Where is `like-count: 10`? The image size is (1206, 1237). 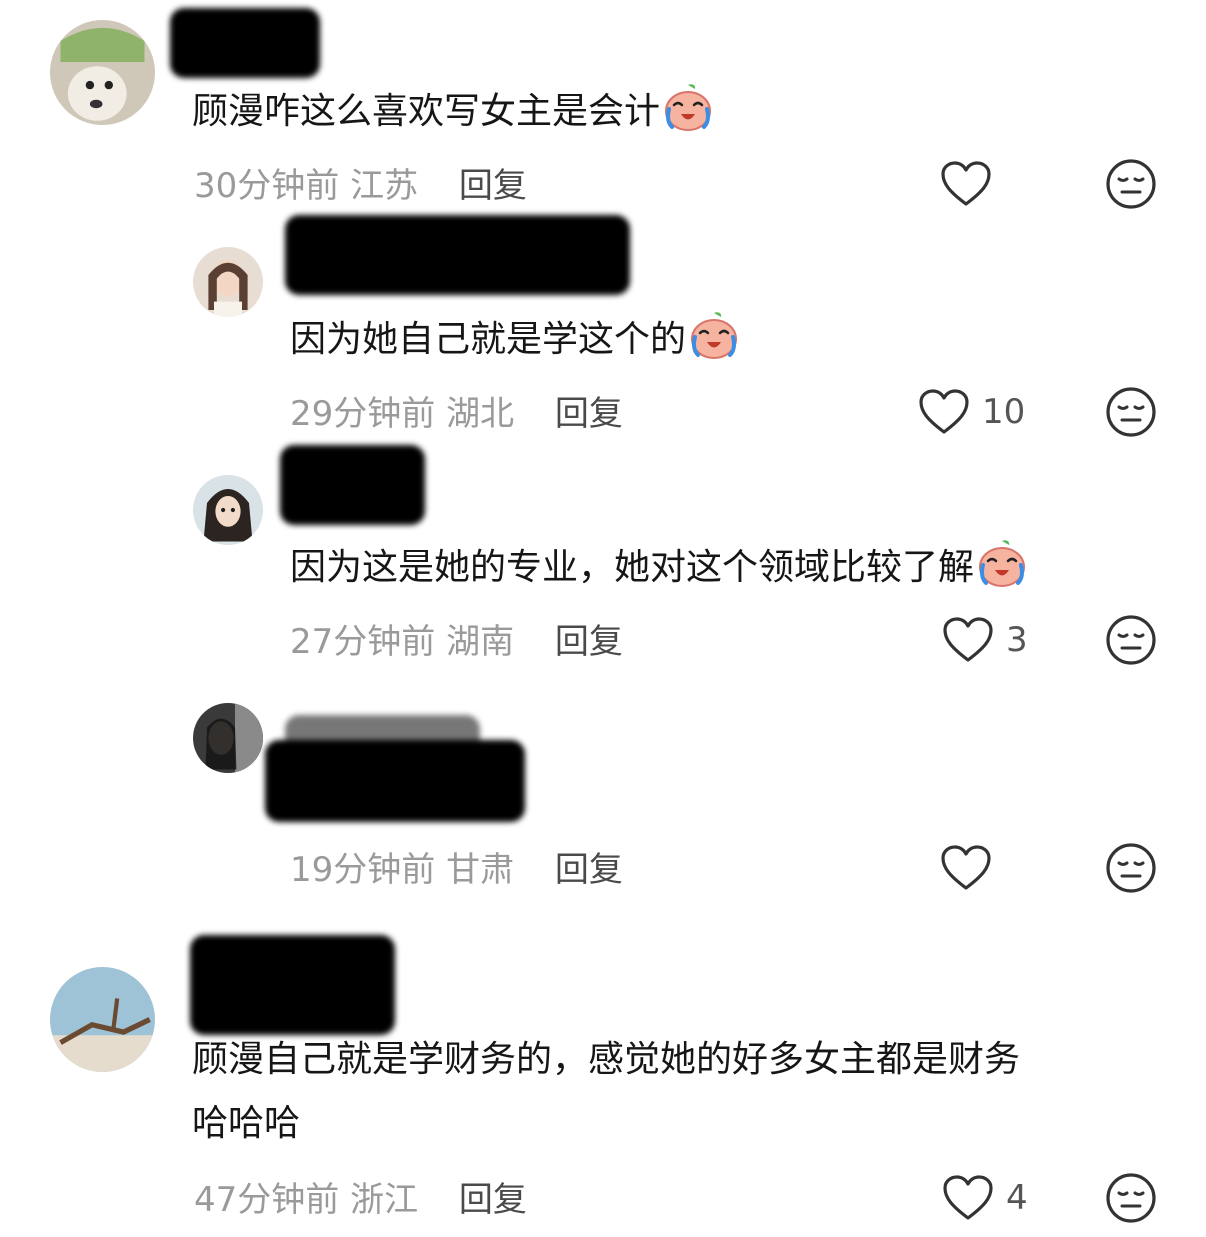 like-count: 10 is located at coordinates (1004, 412).